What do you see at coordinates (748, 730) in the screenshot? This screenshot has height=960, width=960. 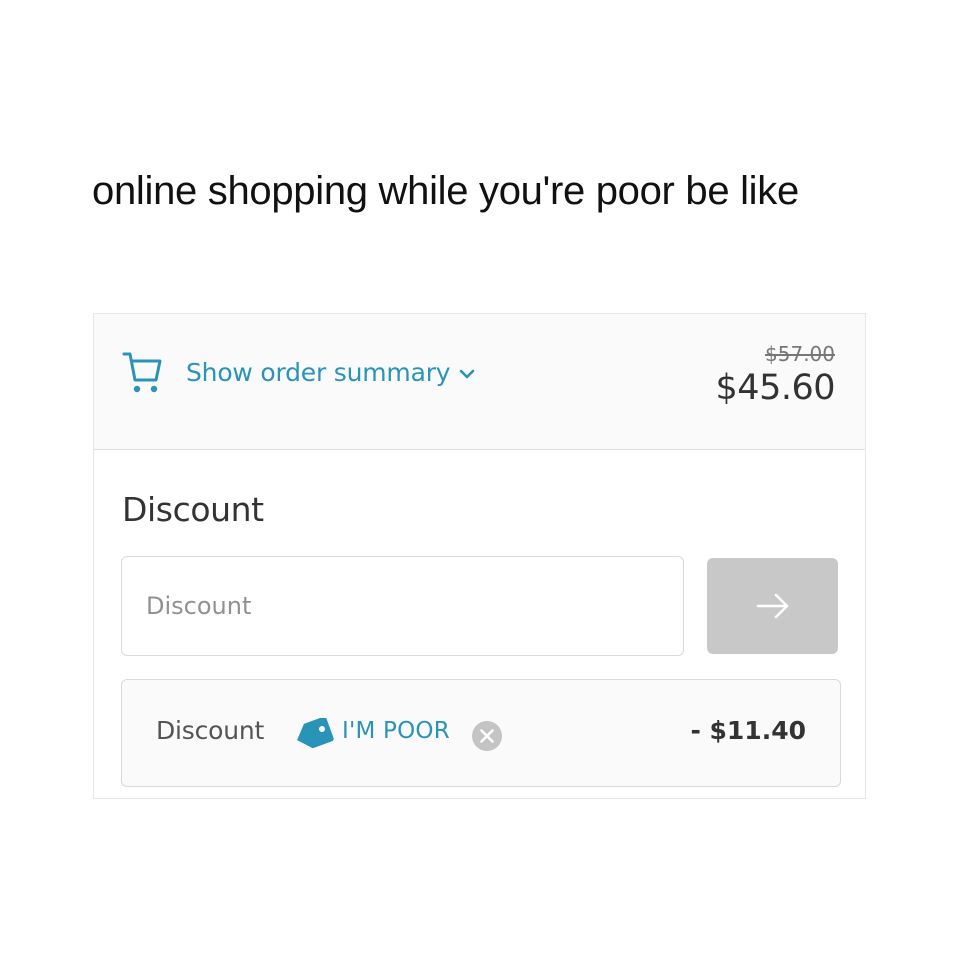 I see `discount-amount: - $11.40` at bounding box center [748, 730].